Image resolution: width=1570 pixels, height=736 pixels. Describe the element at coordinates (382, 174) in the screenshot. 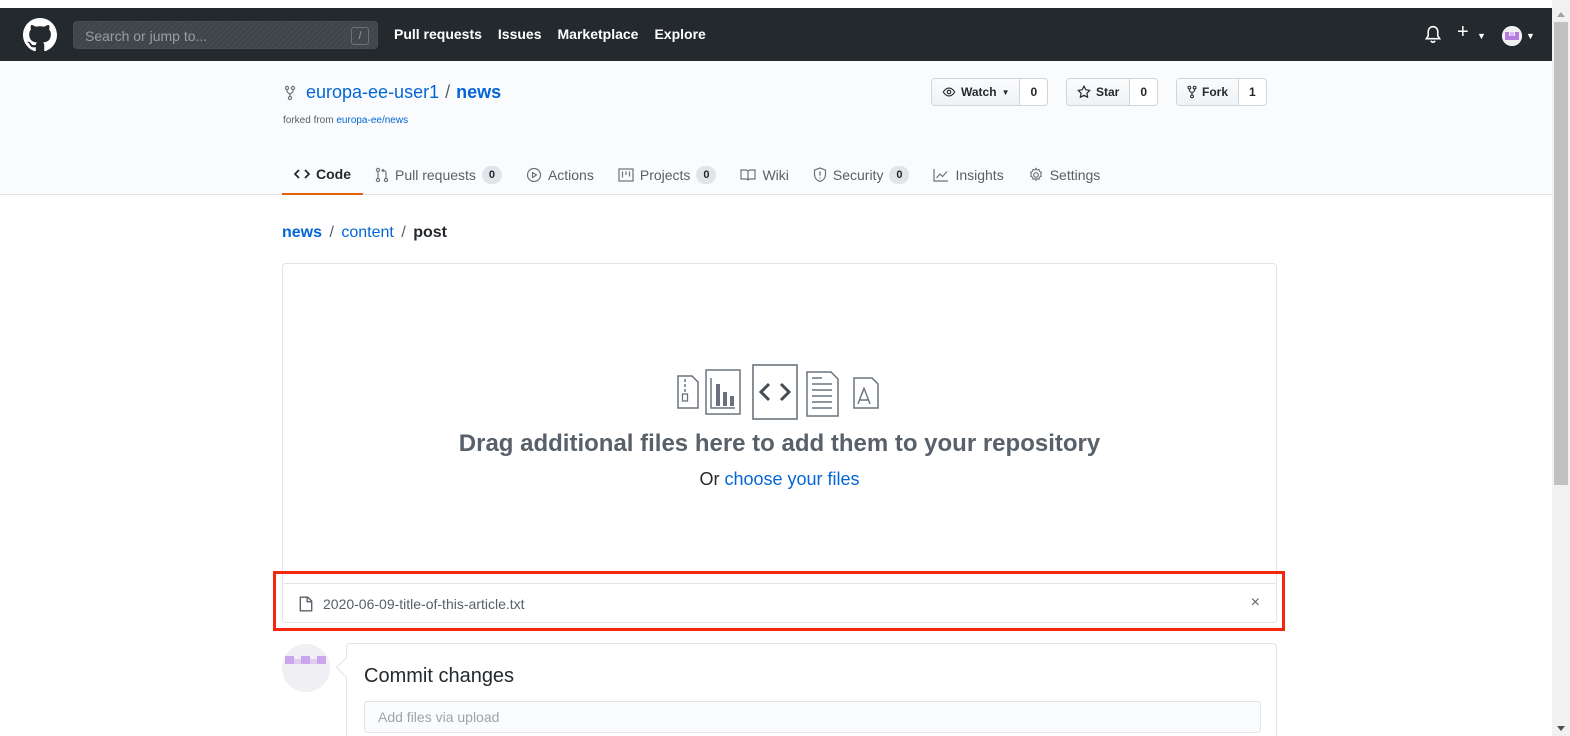

I see `git-pull-request-icon` at that location.